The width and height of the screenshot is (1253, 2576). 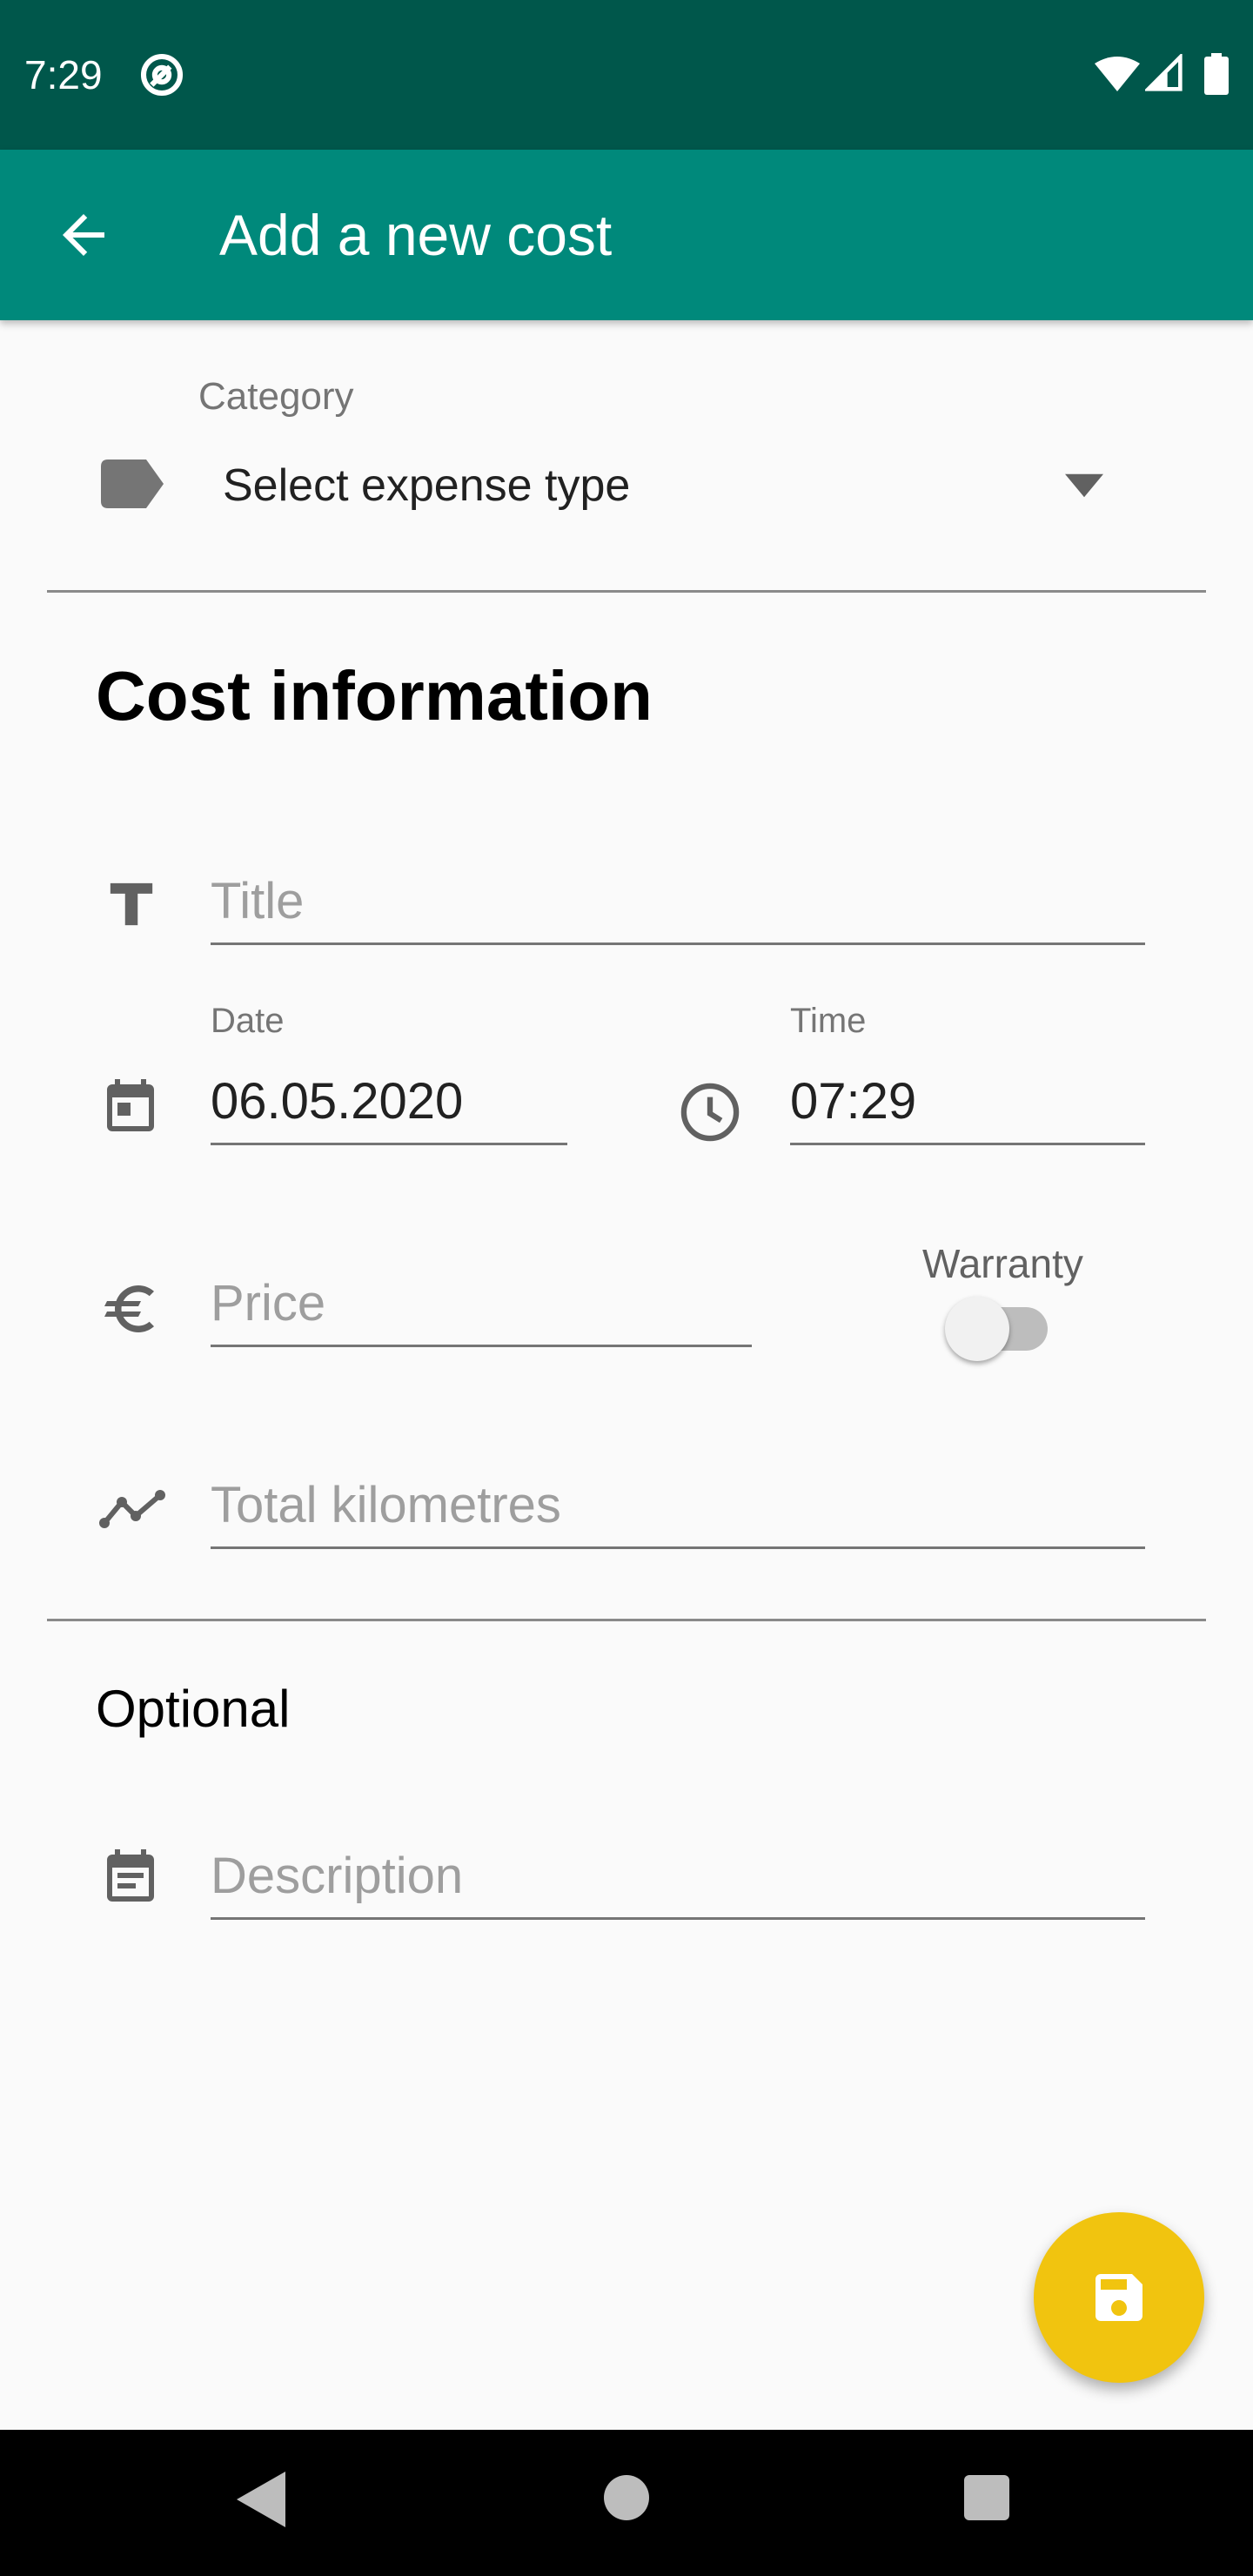 I want to click on clock-icon, so click(x=710, y=1113).